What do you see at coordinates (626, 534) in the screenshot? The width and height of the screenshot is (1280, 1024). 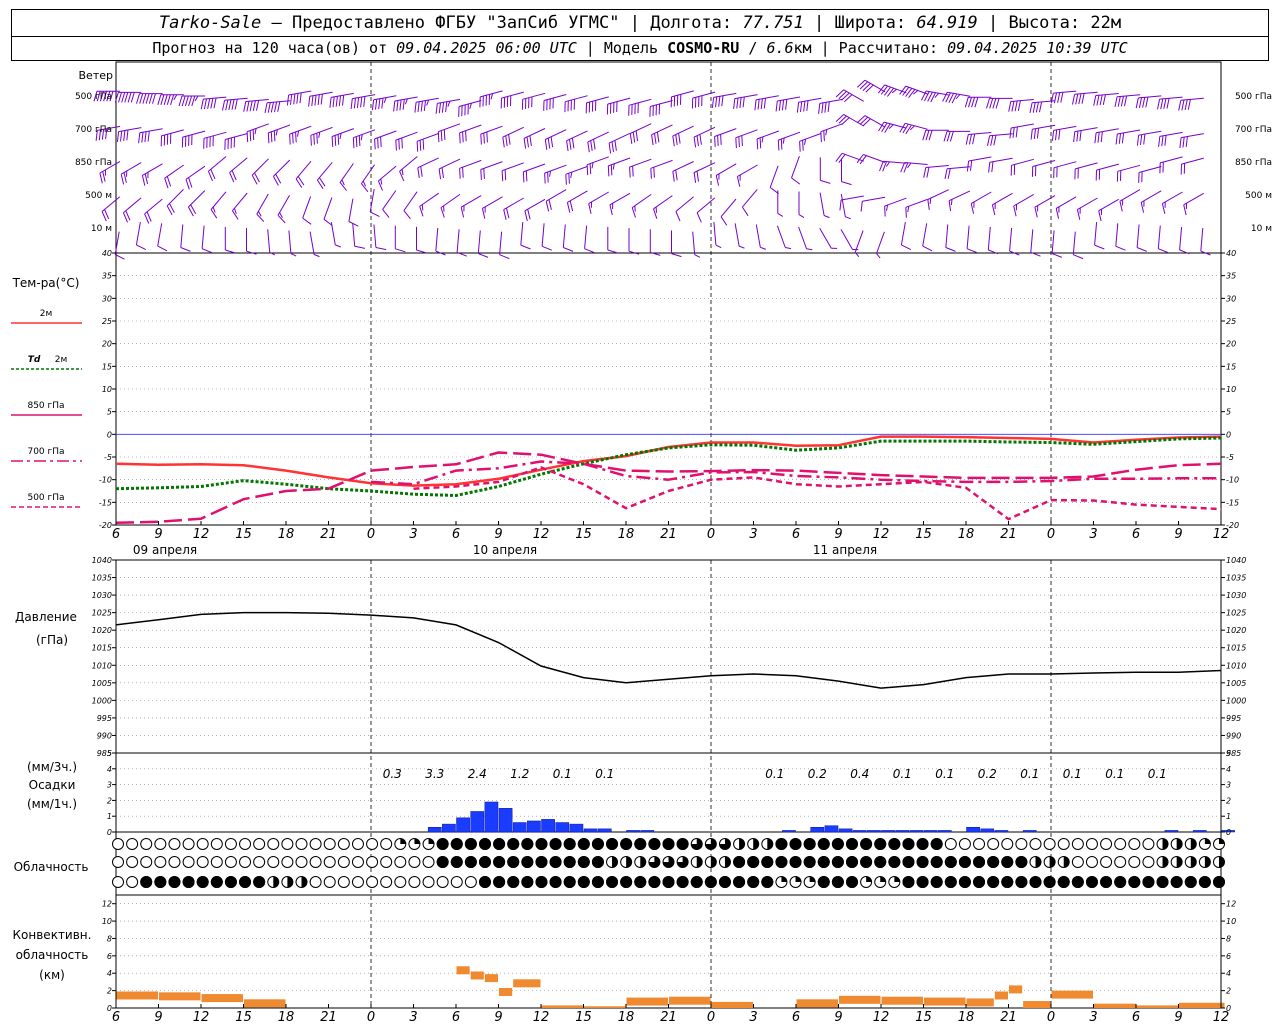 I see `x-tick-label: 18` at bounding box center [626, 534].